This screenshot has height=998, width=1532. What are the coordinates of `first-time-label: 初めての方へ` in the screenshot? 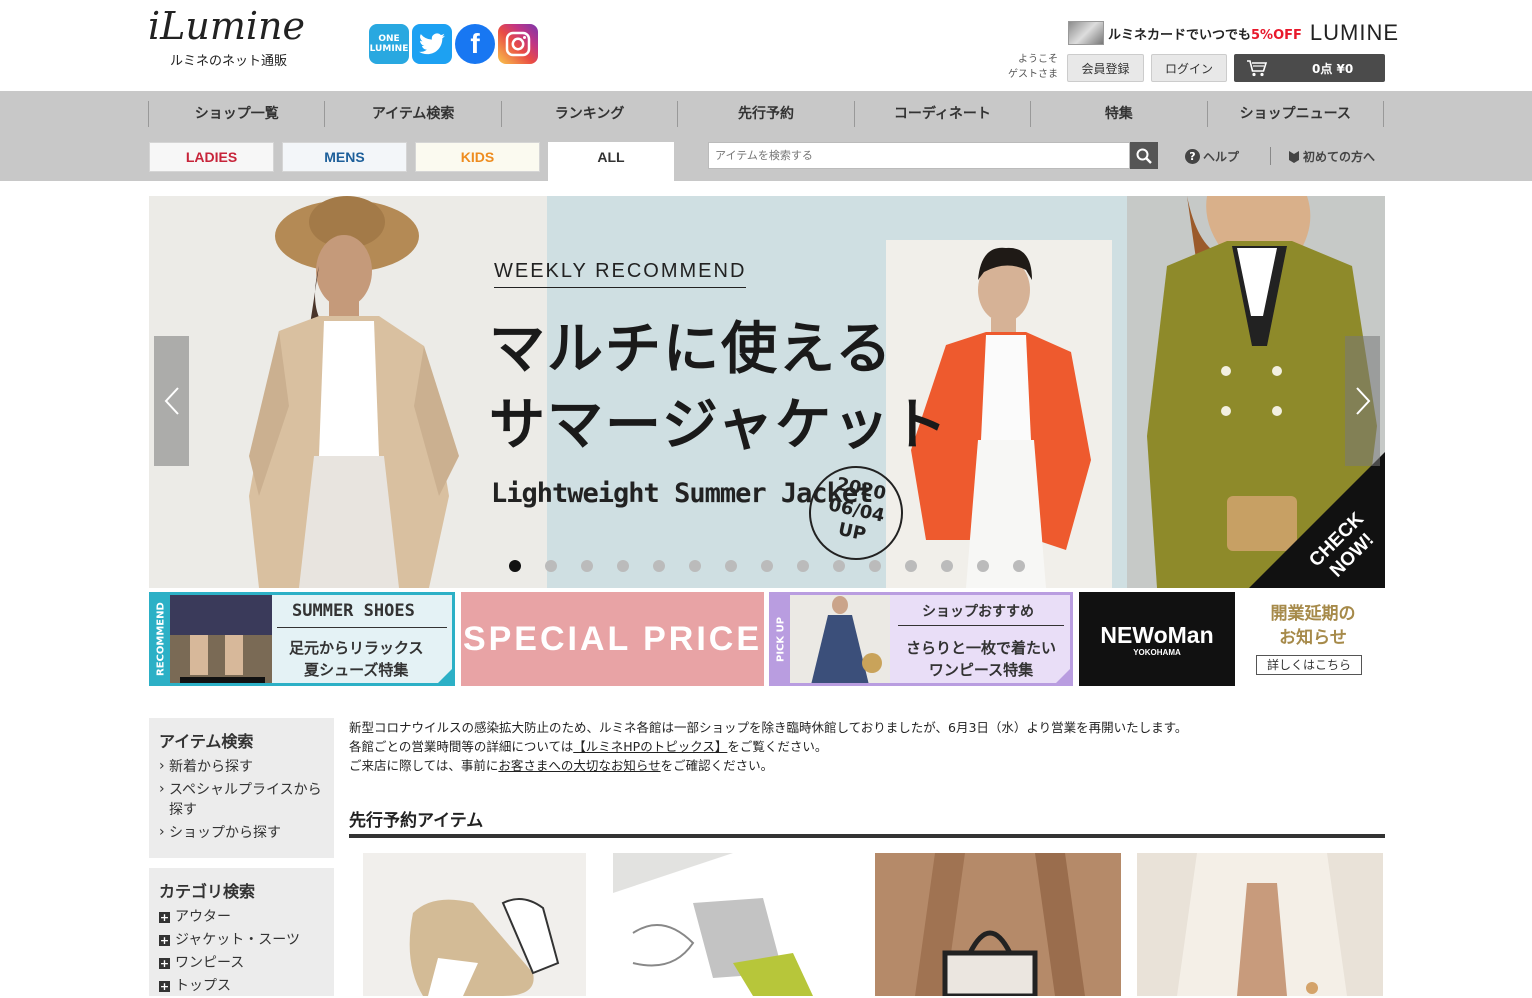 It's located at (1339, 157).